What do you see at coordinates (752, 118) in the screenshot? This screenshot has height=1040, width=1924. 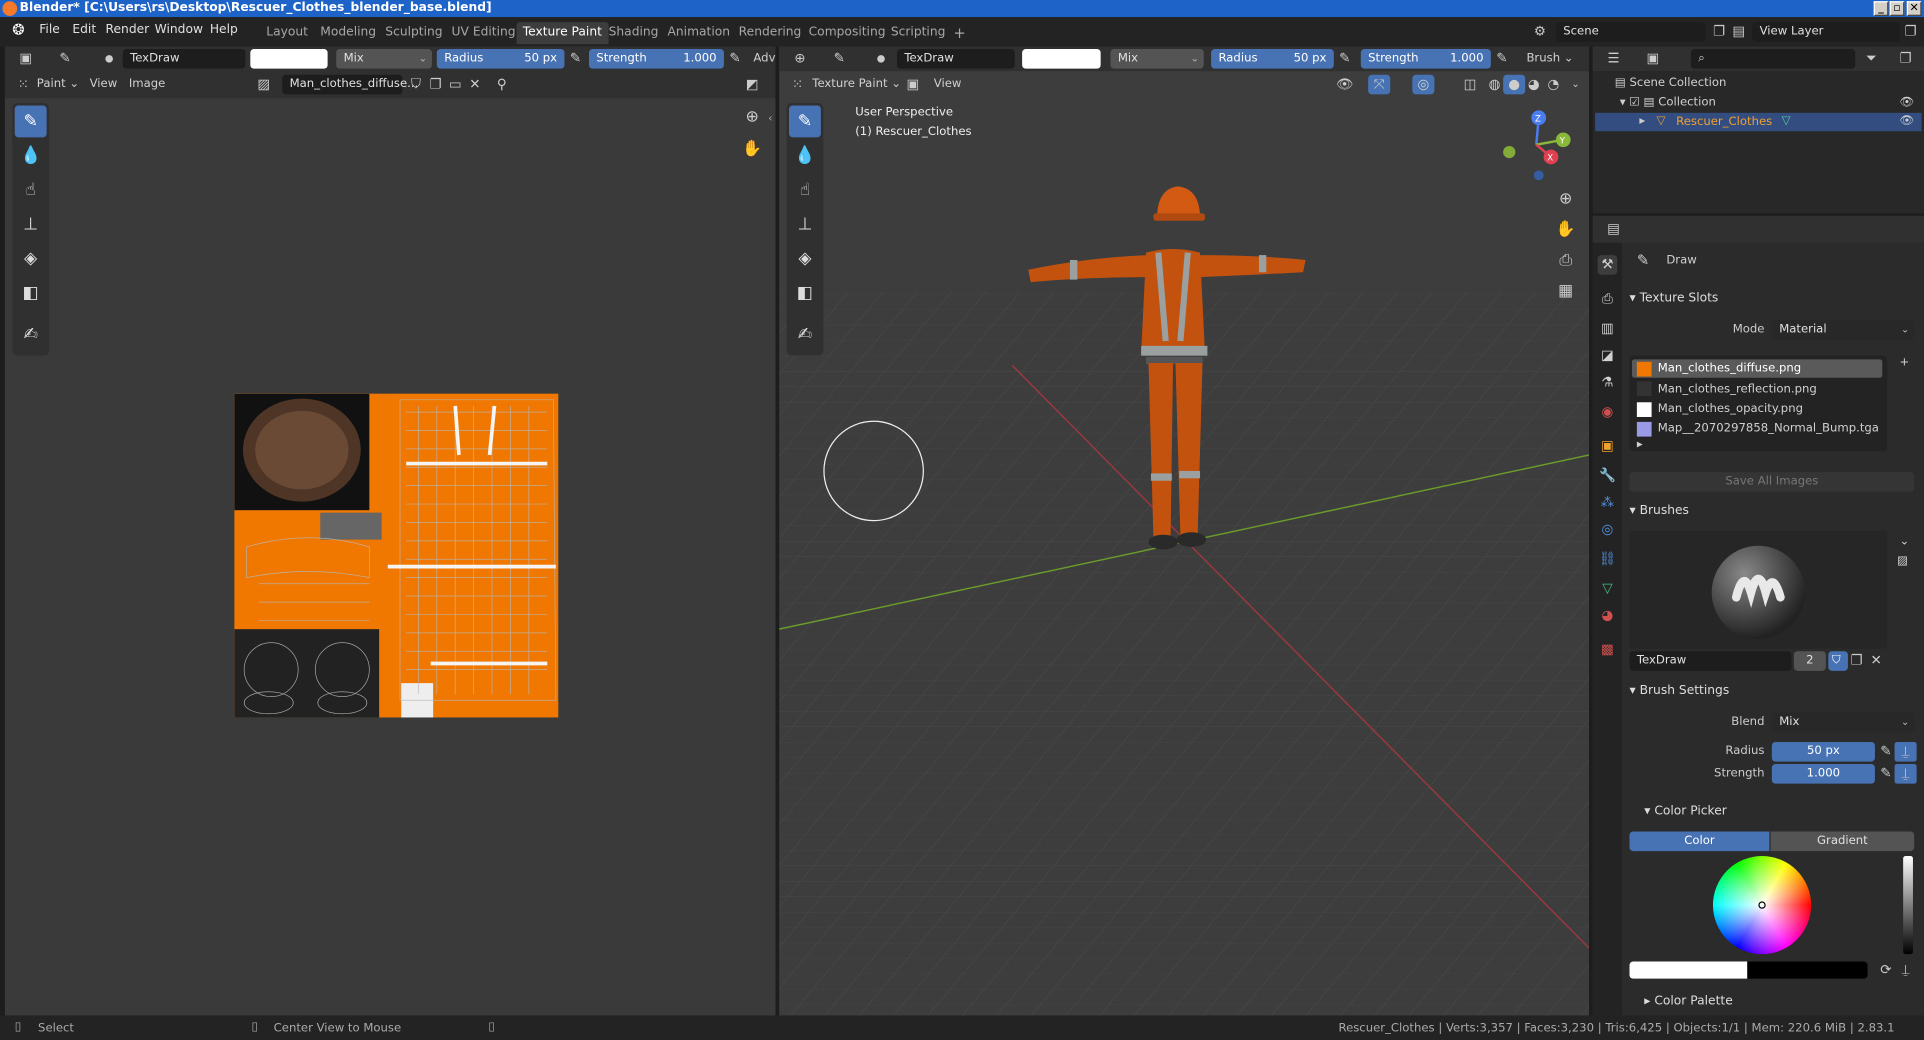 I see `zoom-icon: ⊕` at bounding box center [752, 118].